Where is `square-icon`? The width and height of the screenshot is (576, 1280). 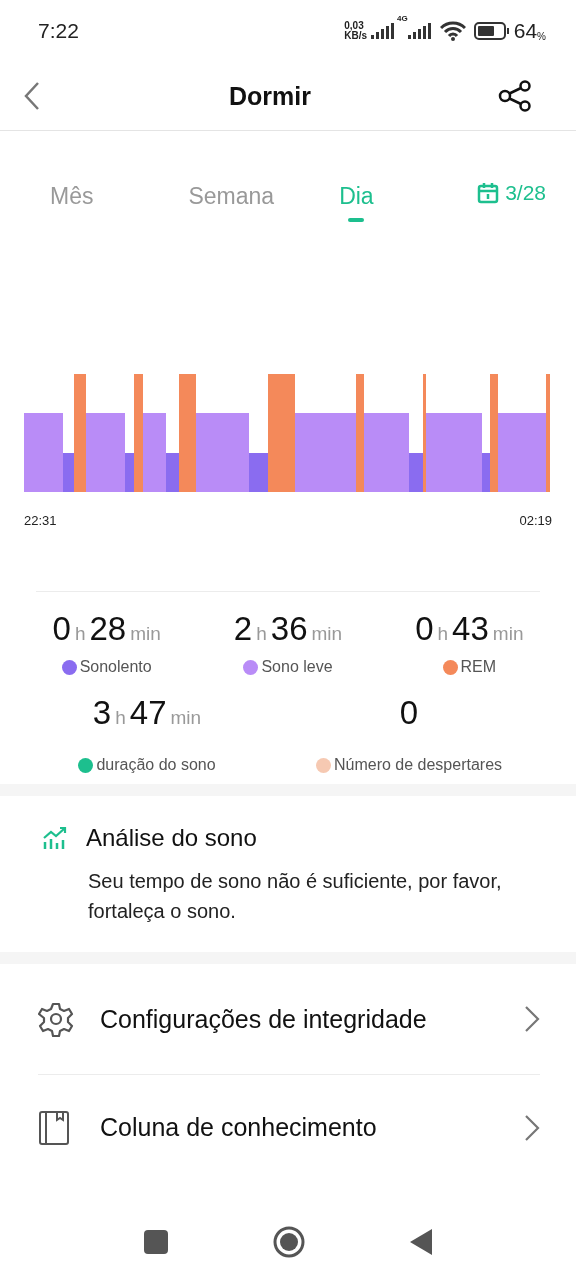 square-icon is located at coordinates (156, 1242).